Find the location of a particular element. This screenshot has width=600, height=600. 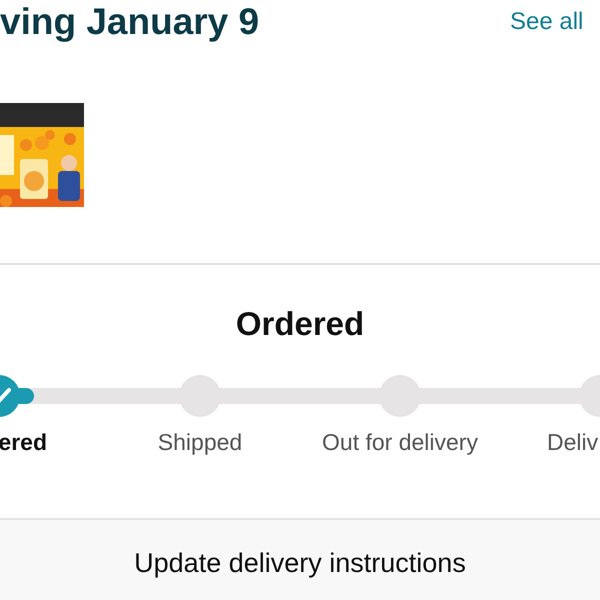

delivery-heading: ving January 9 is located at coordinates (130, 22).